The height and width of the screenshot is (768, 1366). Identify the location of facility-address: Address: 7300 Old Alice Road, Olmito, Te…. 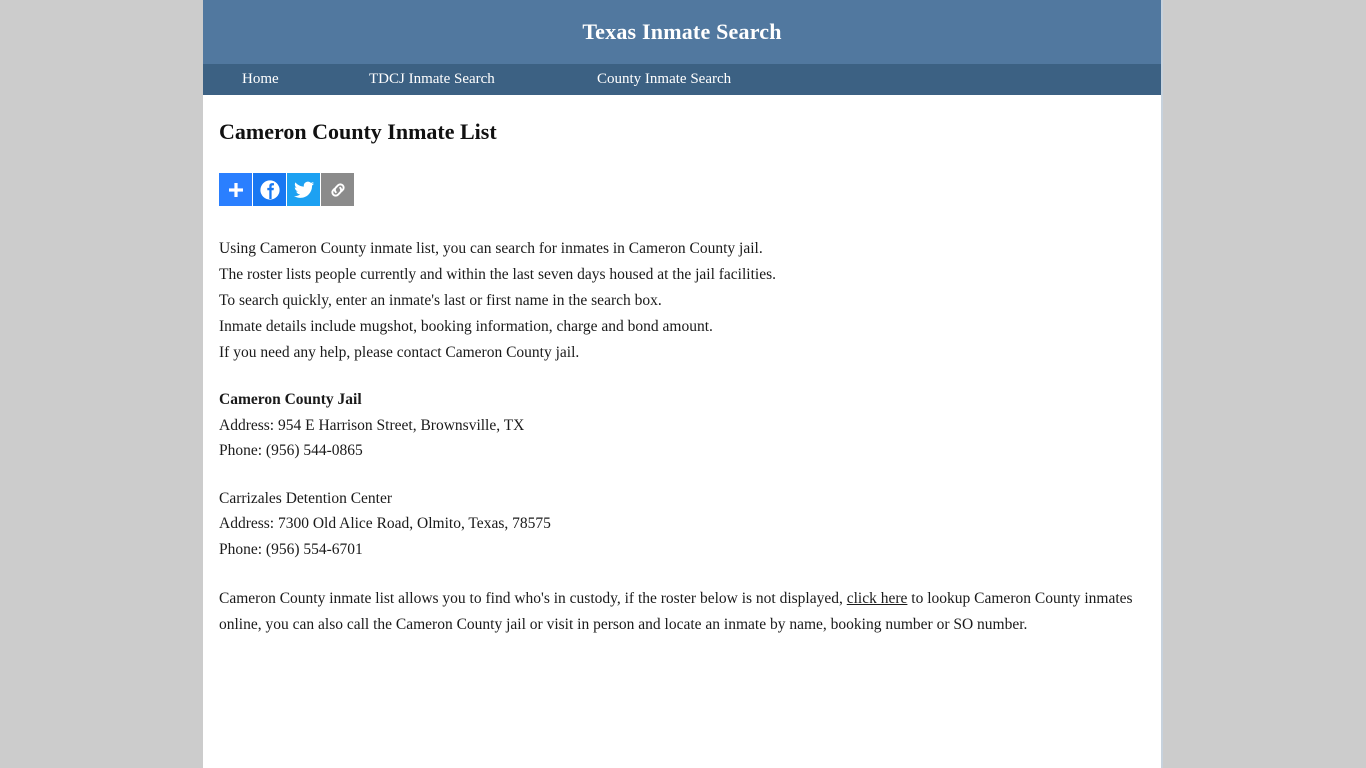
(385, 524).